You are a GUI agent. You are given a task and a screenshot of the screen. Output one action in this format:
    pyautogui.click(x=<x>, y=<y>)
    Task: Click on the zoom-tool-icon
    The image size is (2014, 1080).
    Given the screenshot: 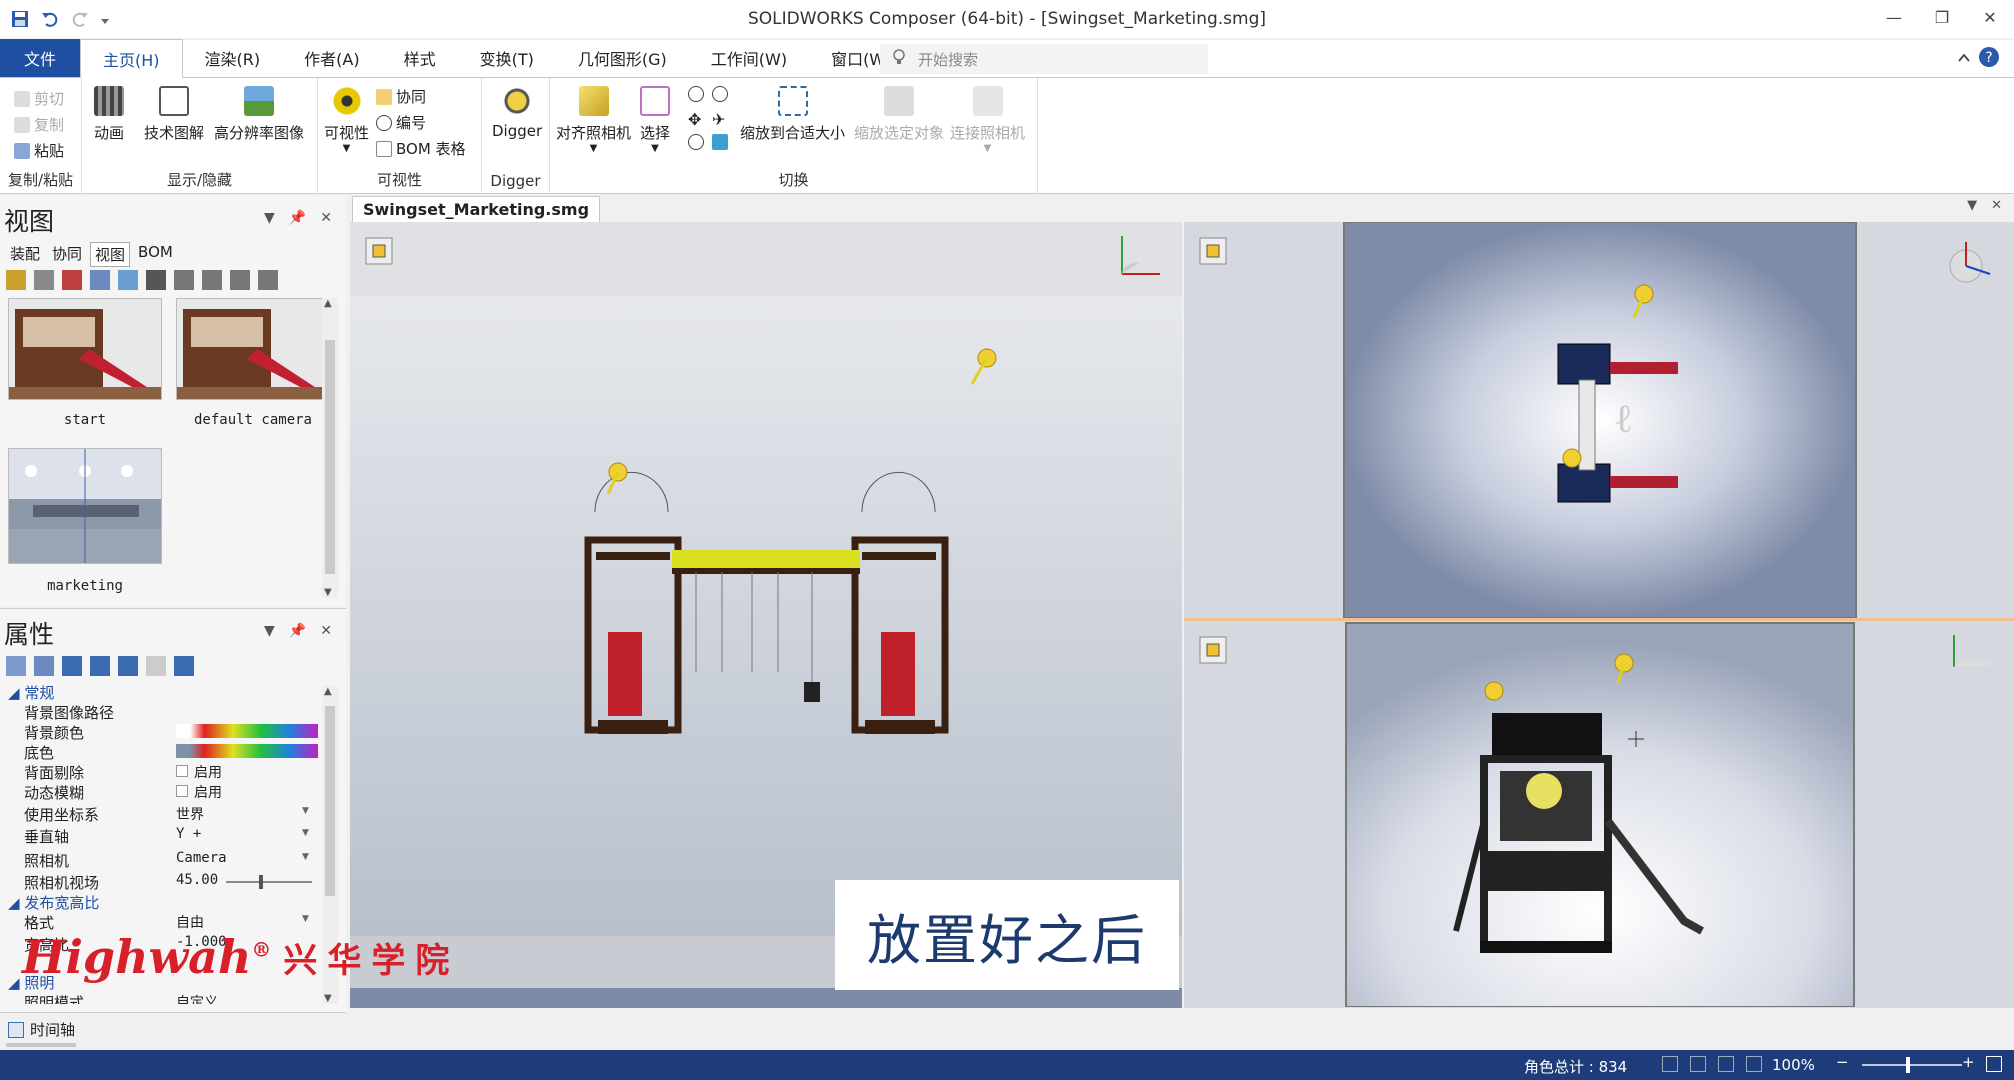 What is the action you would take?
    pyautogui.click(x=720, y=94)
    